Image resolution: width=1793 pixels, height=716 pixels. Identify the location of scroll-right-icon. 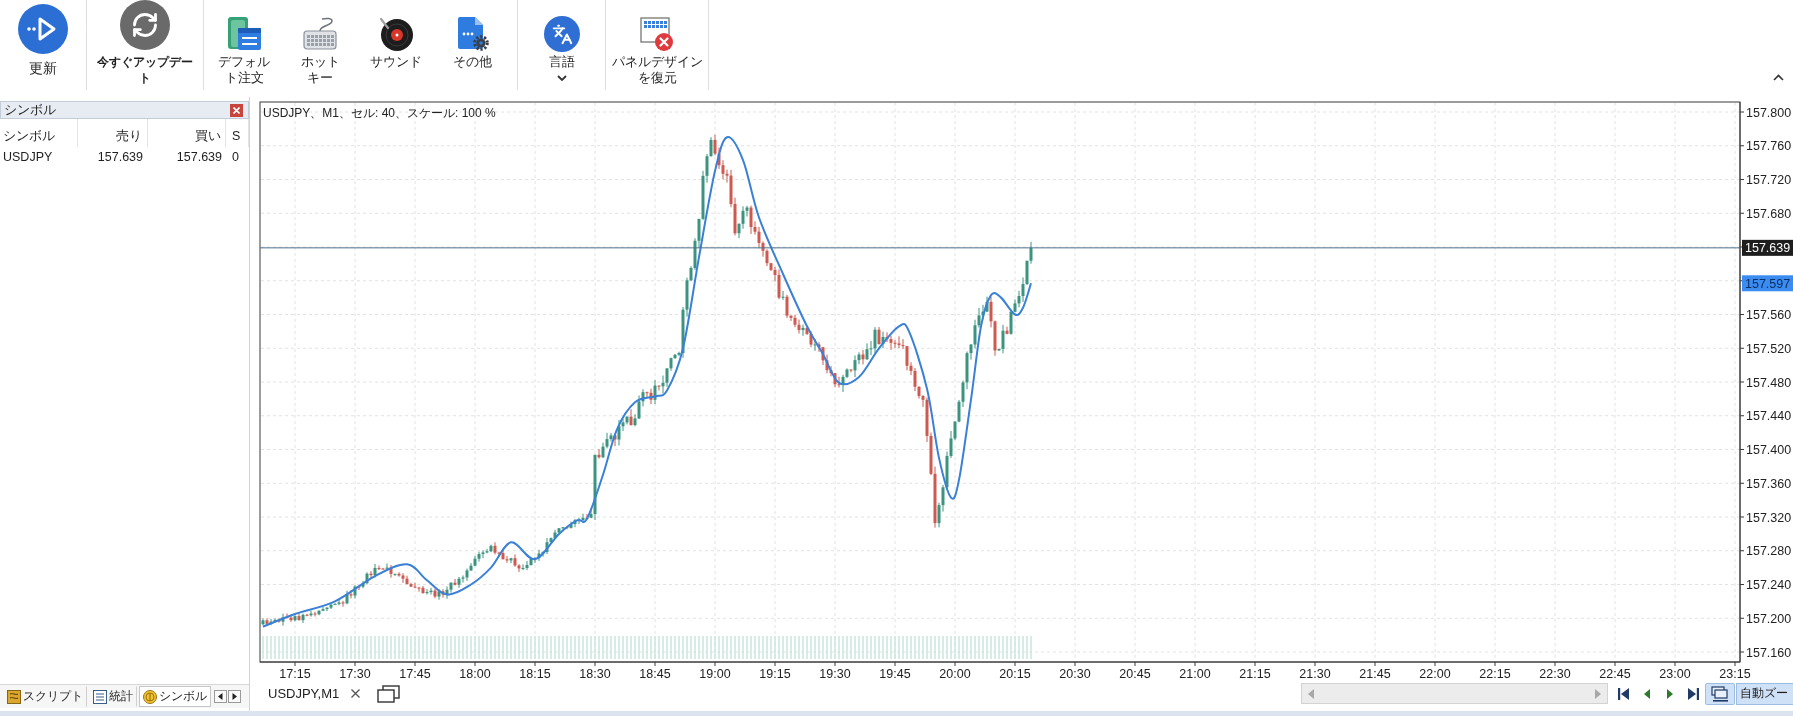
(234, 696).